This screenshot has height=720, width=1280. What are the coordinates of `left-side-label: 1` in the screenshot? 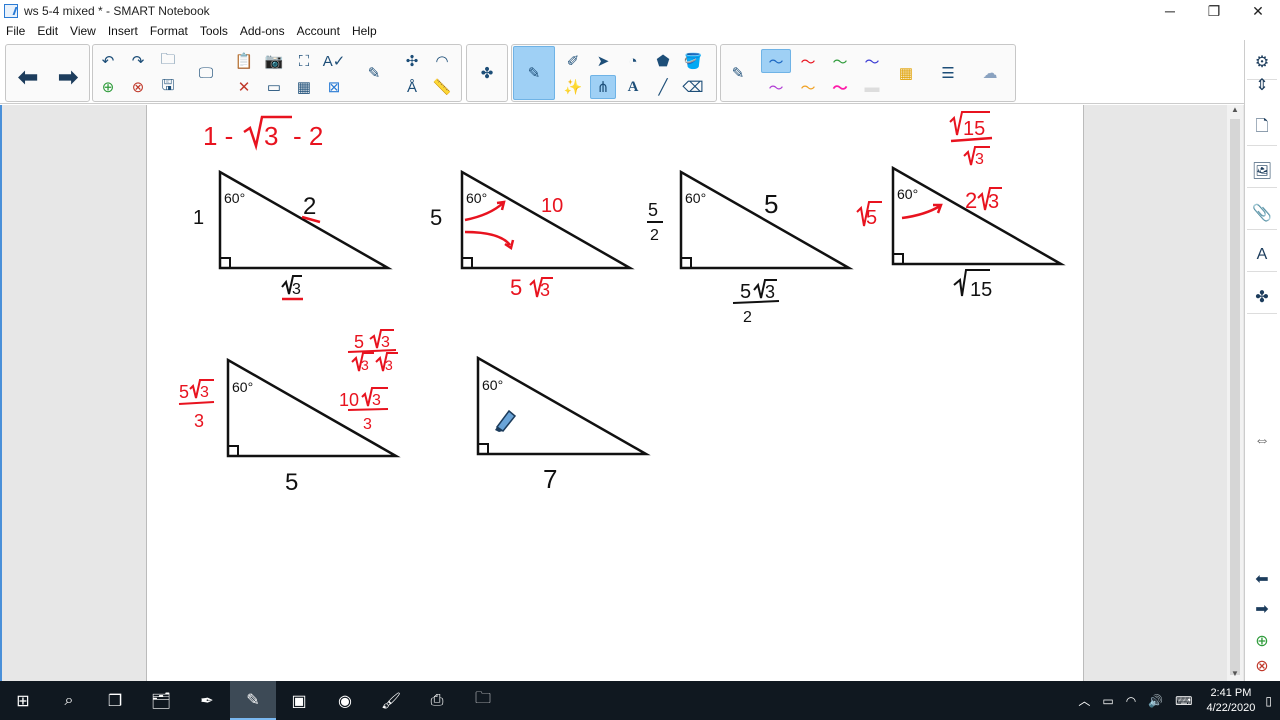 It's located at (198, 218).